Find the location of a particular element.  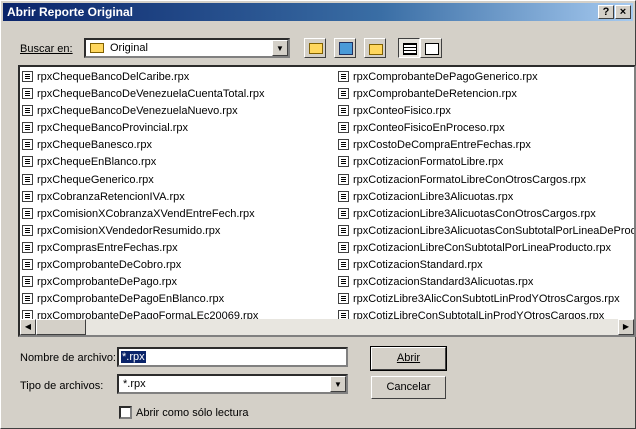

filetype-select: *.rpx ▼ is located at coordinates (232, 384).